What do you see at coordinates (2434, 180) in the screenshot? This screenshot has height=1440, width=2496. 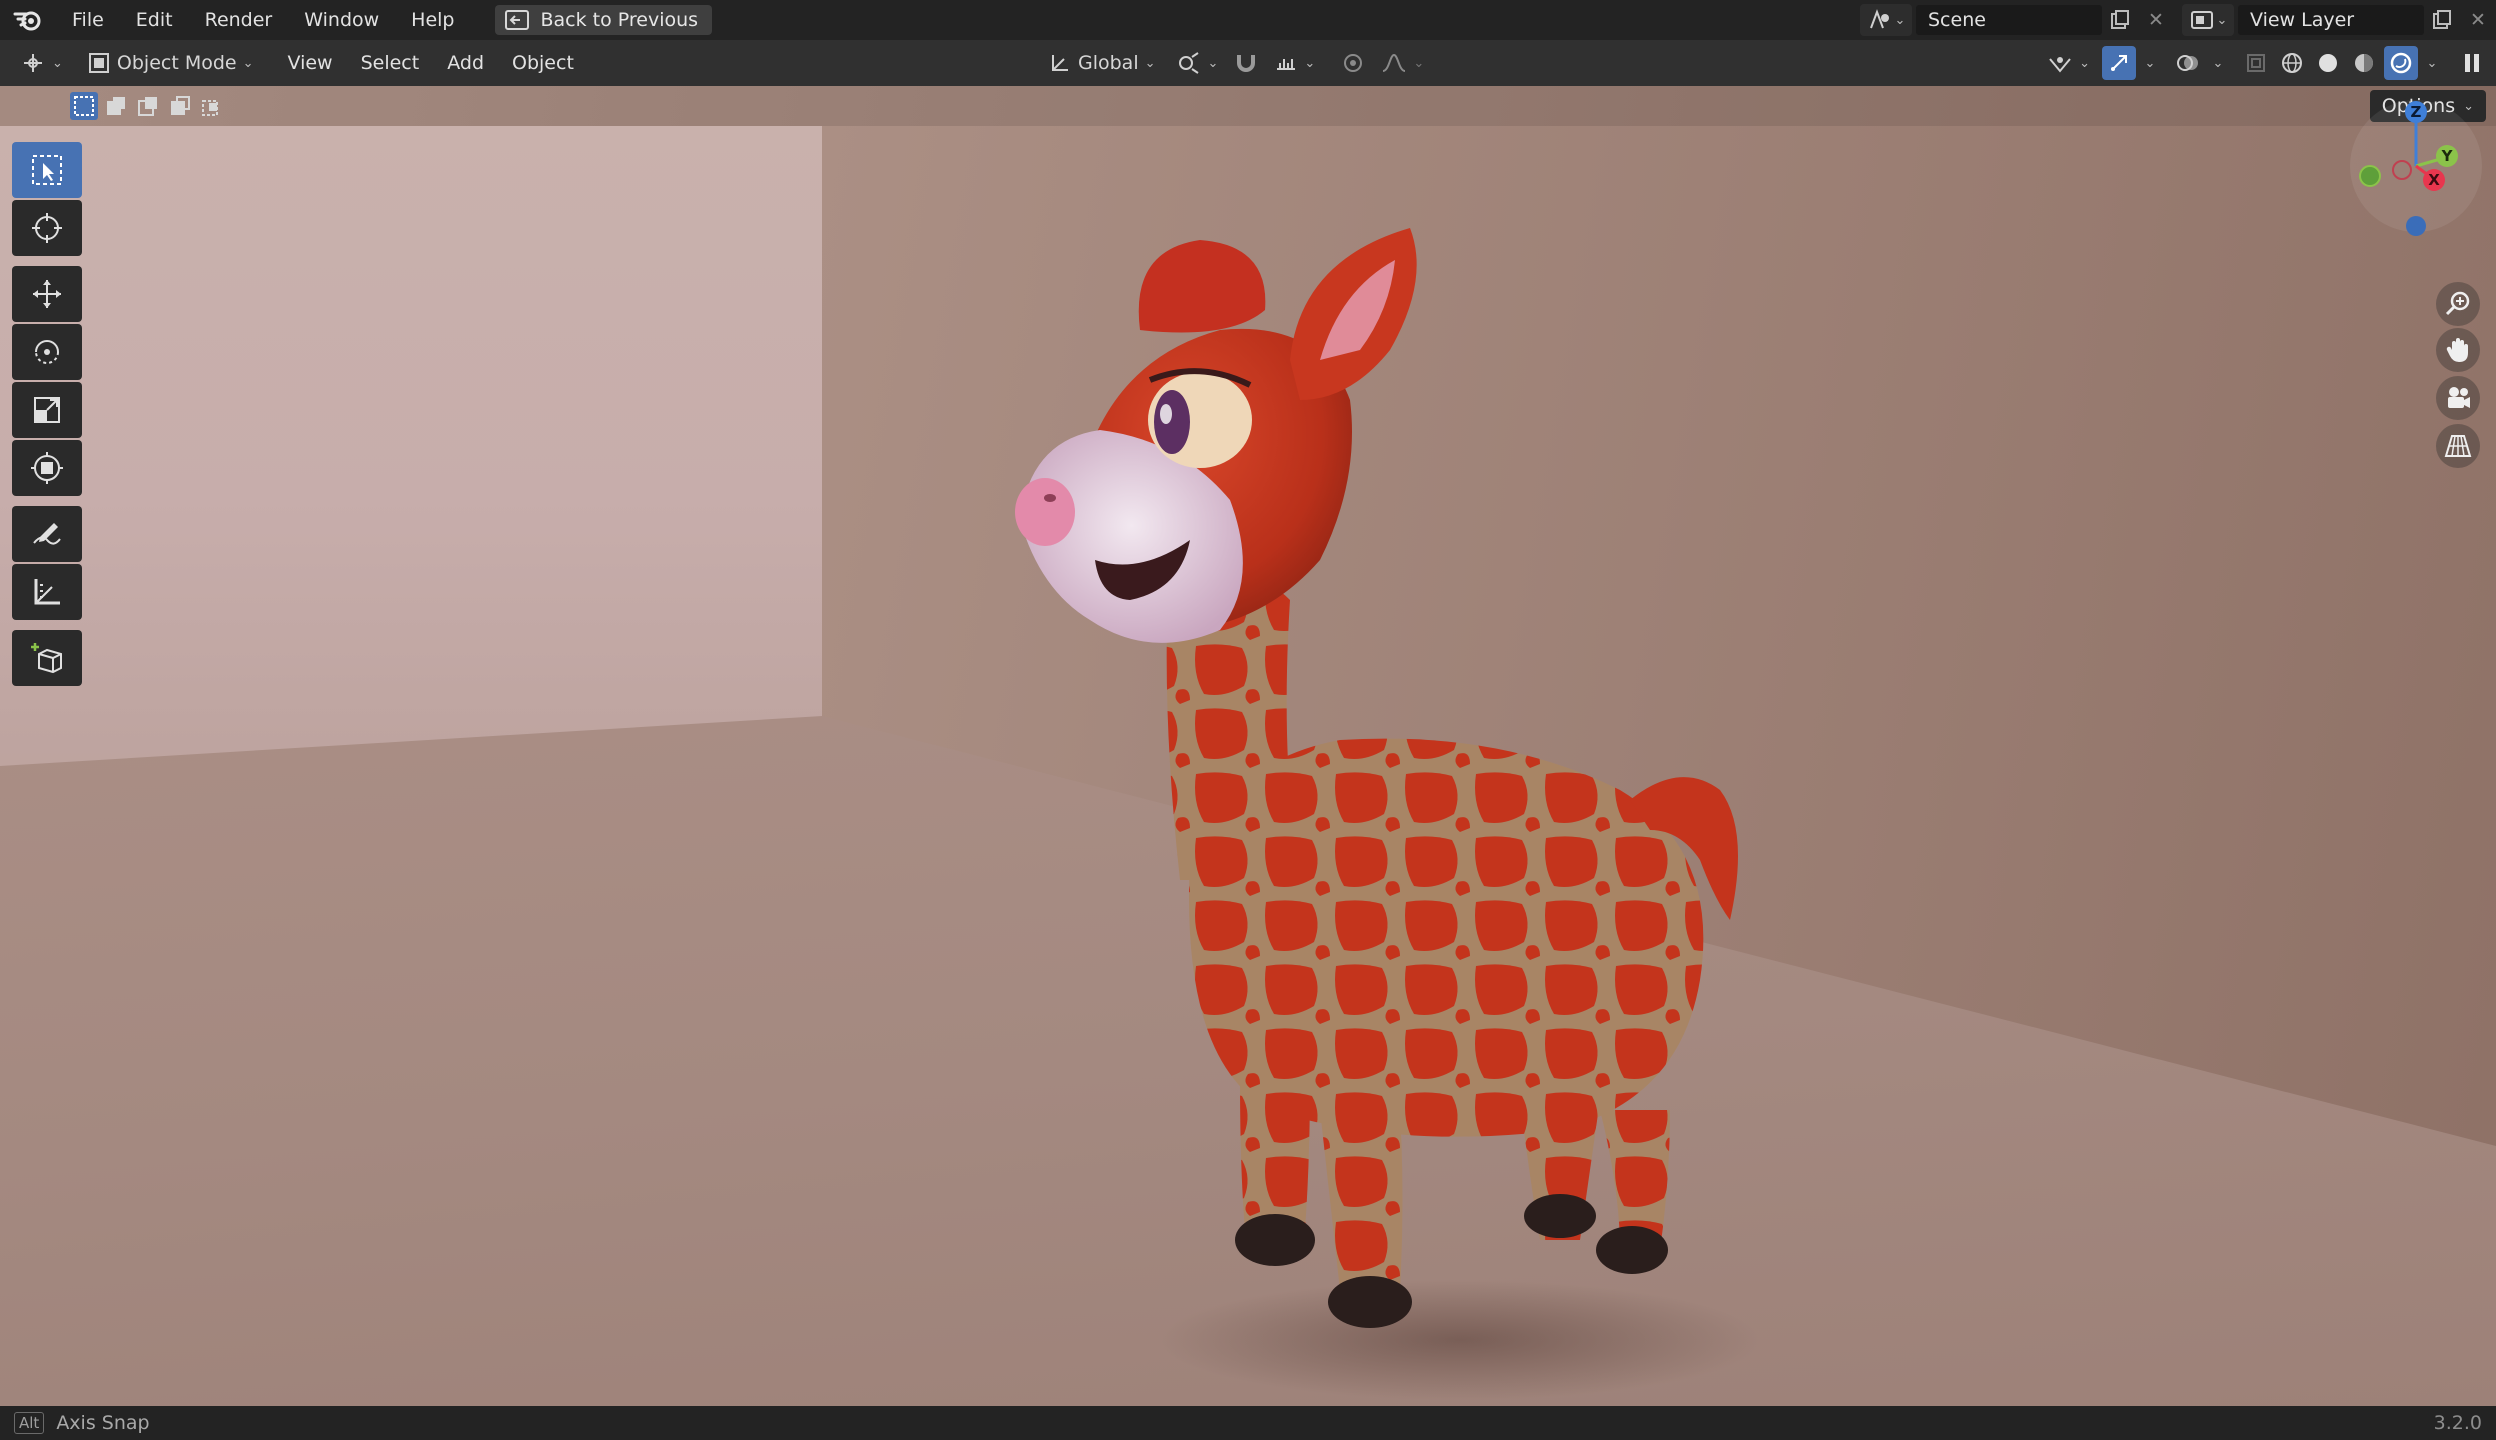 I see `gizmo-x-label: X` at bounding box center [2434, 180].